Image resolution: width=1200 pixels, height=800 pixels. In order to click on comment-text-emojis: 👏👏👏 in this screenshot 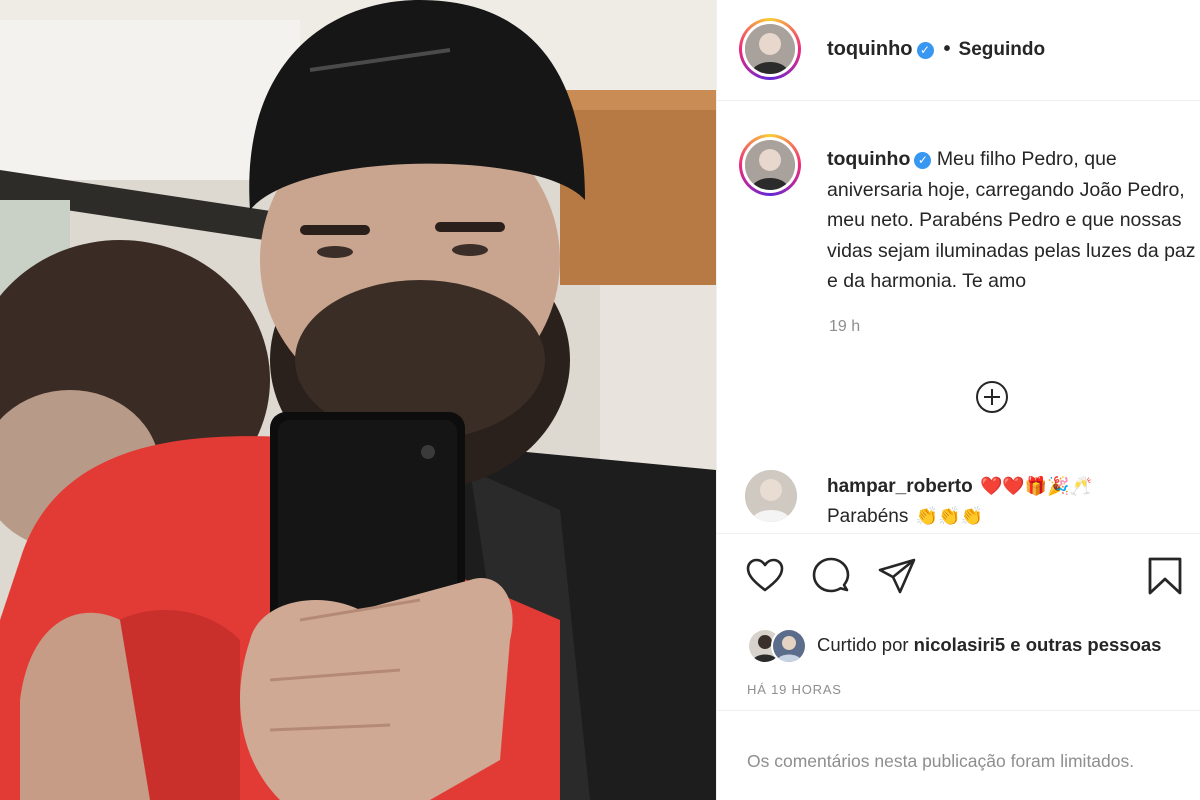, I will do `click(949, 516)`.